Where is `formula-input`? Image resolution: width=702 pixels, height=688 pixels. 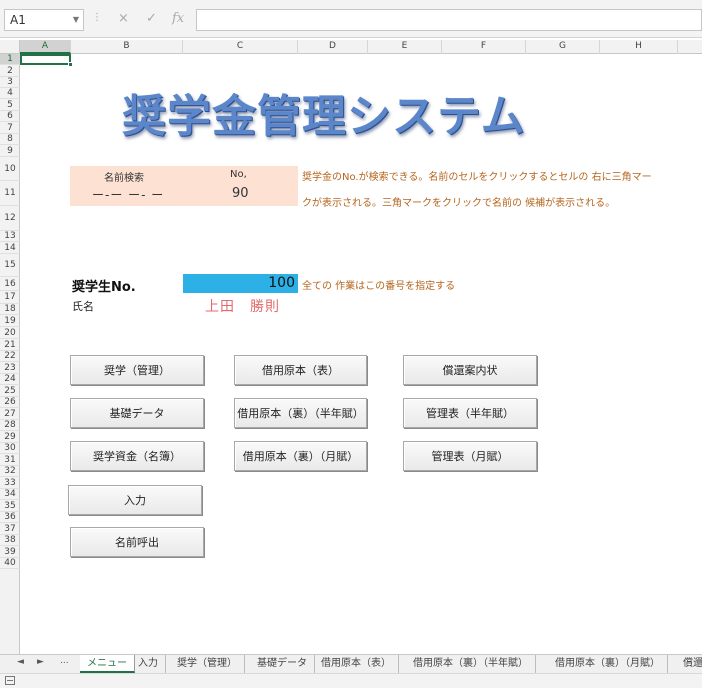 formula-input is located at coordinates (449, 20).